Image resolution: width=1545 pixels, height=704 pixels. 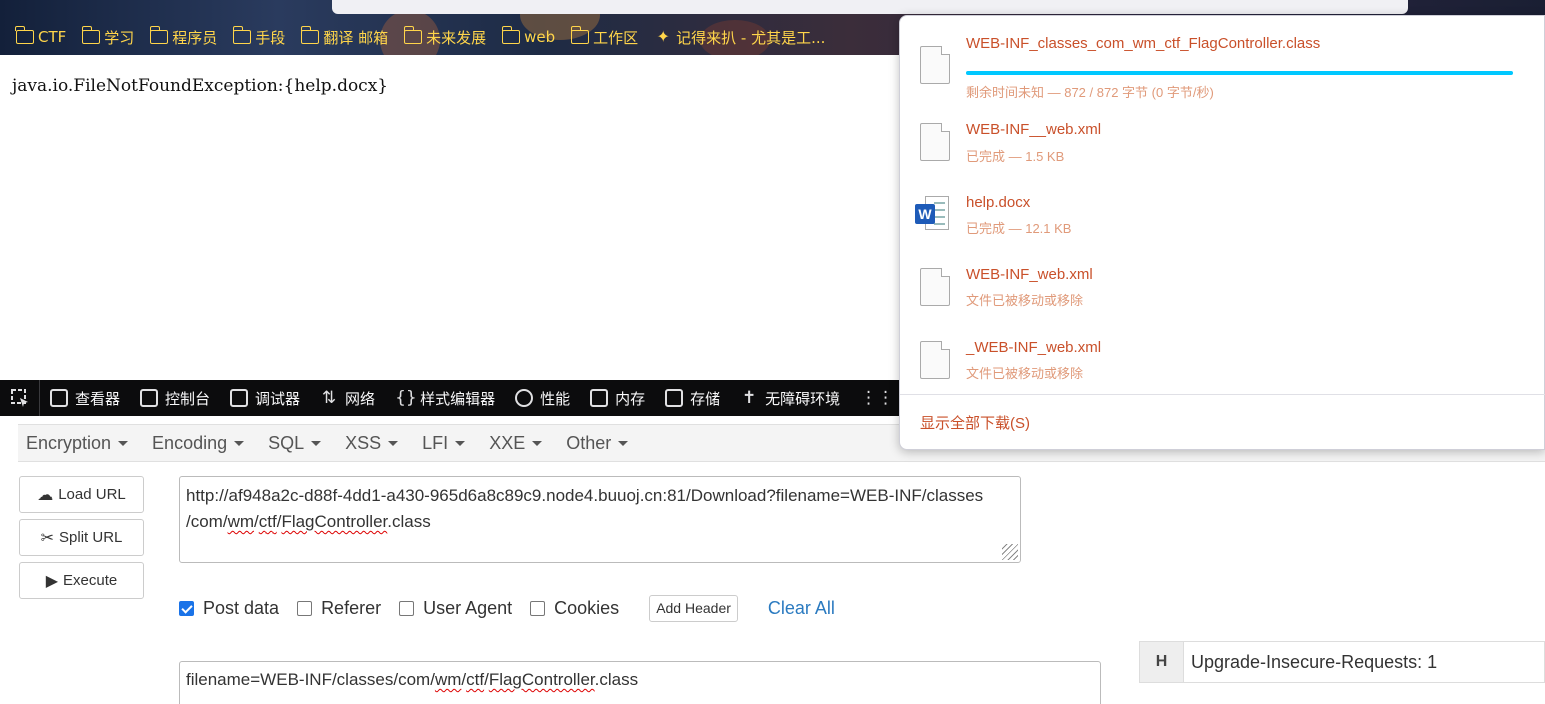 I want to click on tab-storage: 存储, so click(x=692, y=398).